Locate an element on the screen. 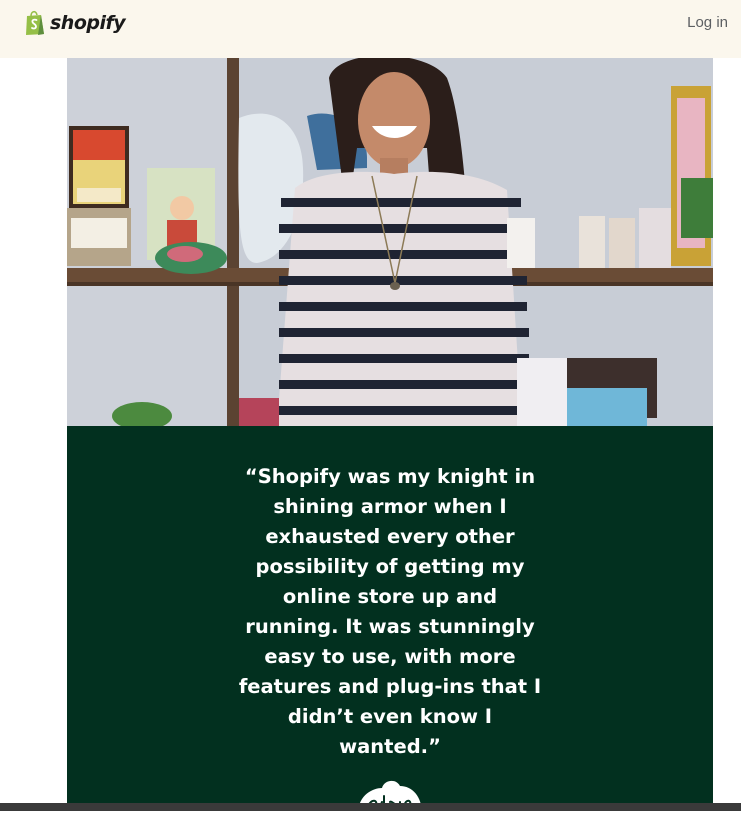  quote-line: wanted.” is located at coordinates (390, 746).